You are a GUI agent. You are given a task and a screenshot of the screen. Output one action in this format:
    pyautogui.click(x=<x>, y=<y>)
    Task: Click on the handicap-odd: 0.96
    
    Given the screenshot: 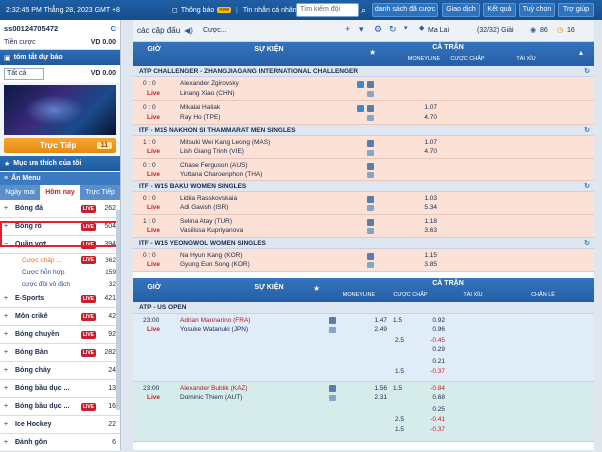 What is the action you would take?
    pyautogui.click(x=433, y=329)
    